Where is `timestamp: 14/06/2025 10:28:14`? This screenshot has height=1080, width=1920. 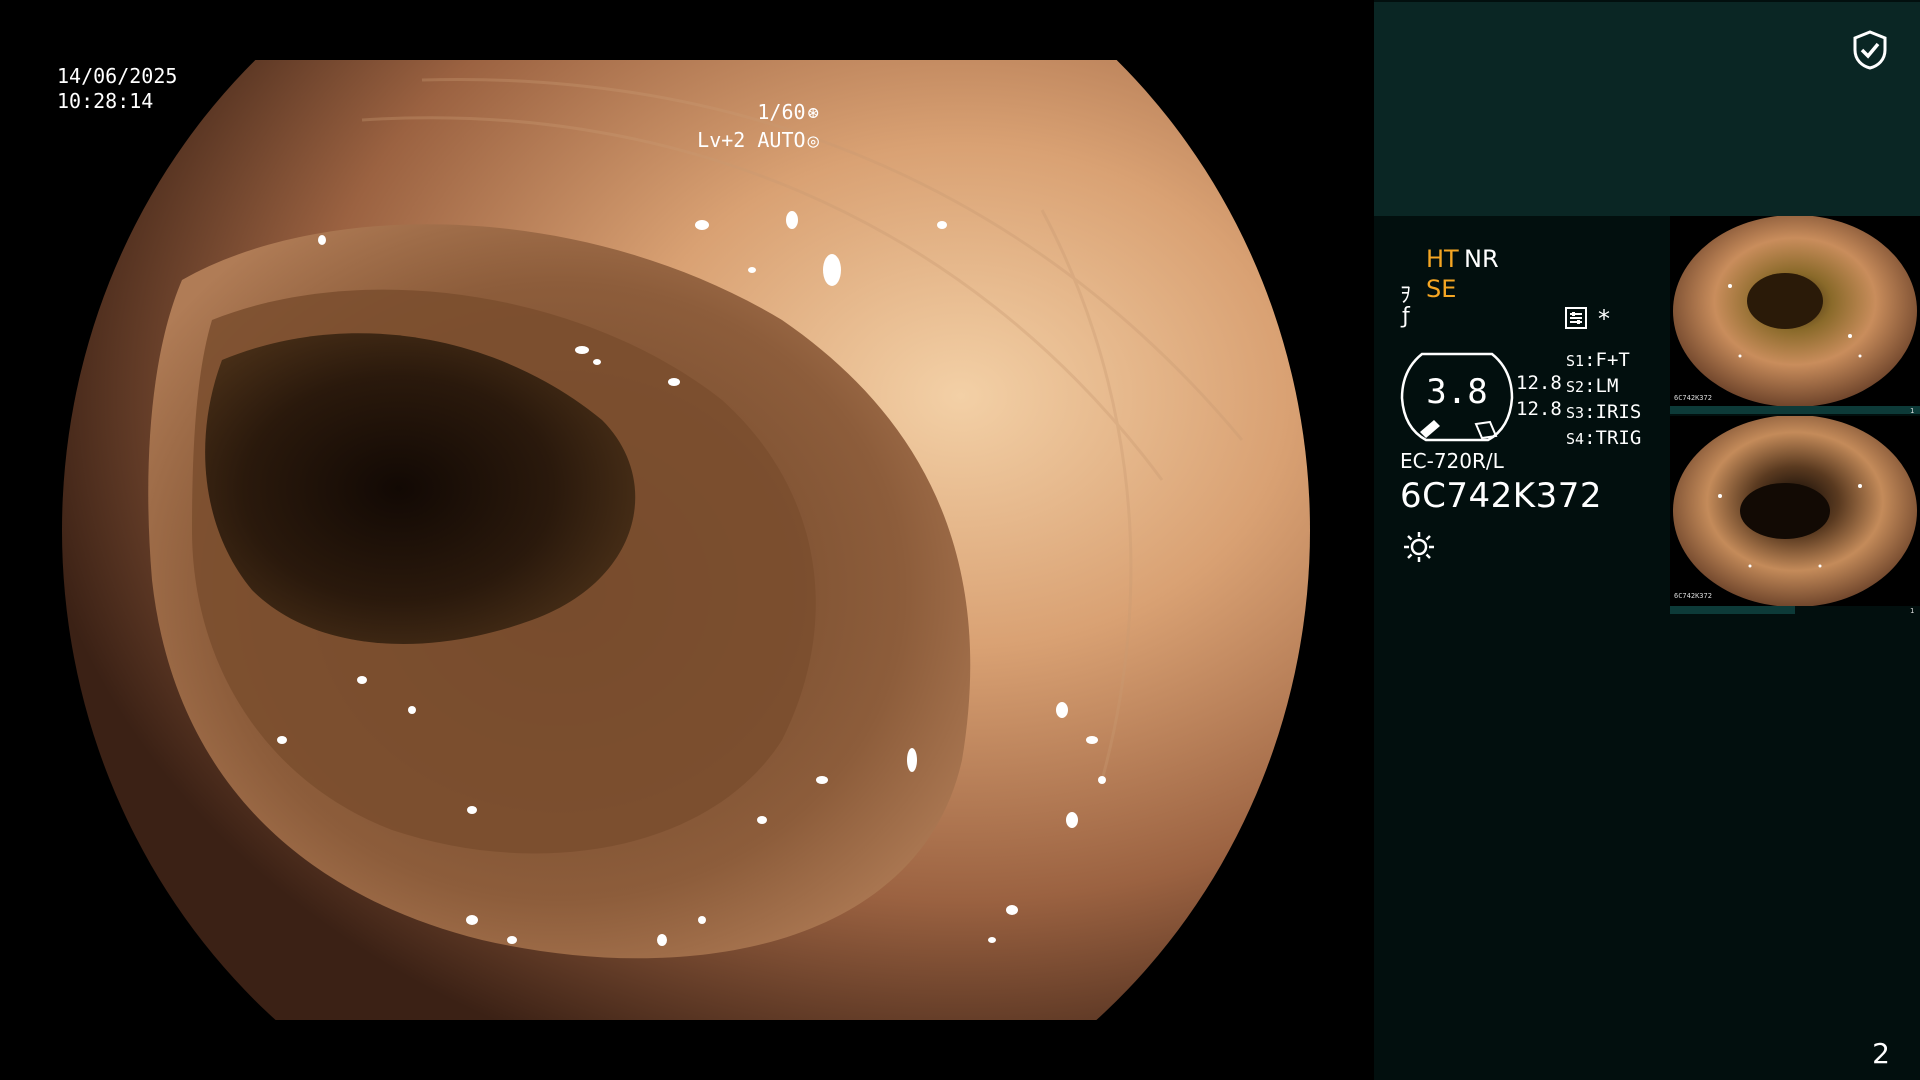 timestamp: 14/06/2025 10:28:14 is located at coordinates (117, 89).